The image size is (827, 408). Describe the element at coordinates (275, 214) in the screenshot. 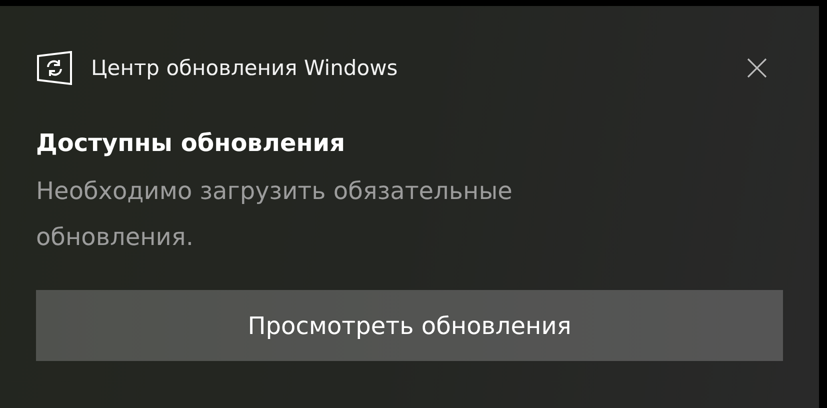

I see `notification-message: Необходимо загрузить обязательные обновления.` at that location.